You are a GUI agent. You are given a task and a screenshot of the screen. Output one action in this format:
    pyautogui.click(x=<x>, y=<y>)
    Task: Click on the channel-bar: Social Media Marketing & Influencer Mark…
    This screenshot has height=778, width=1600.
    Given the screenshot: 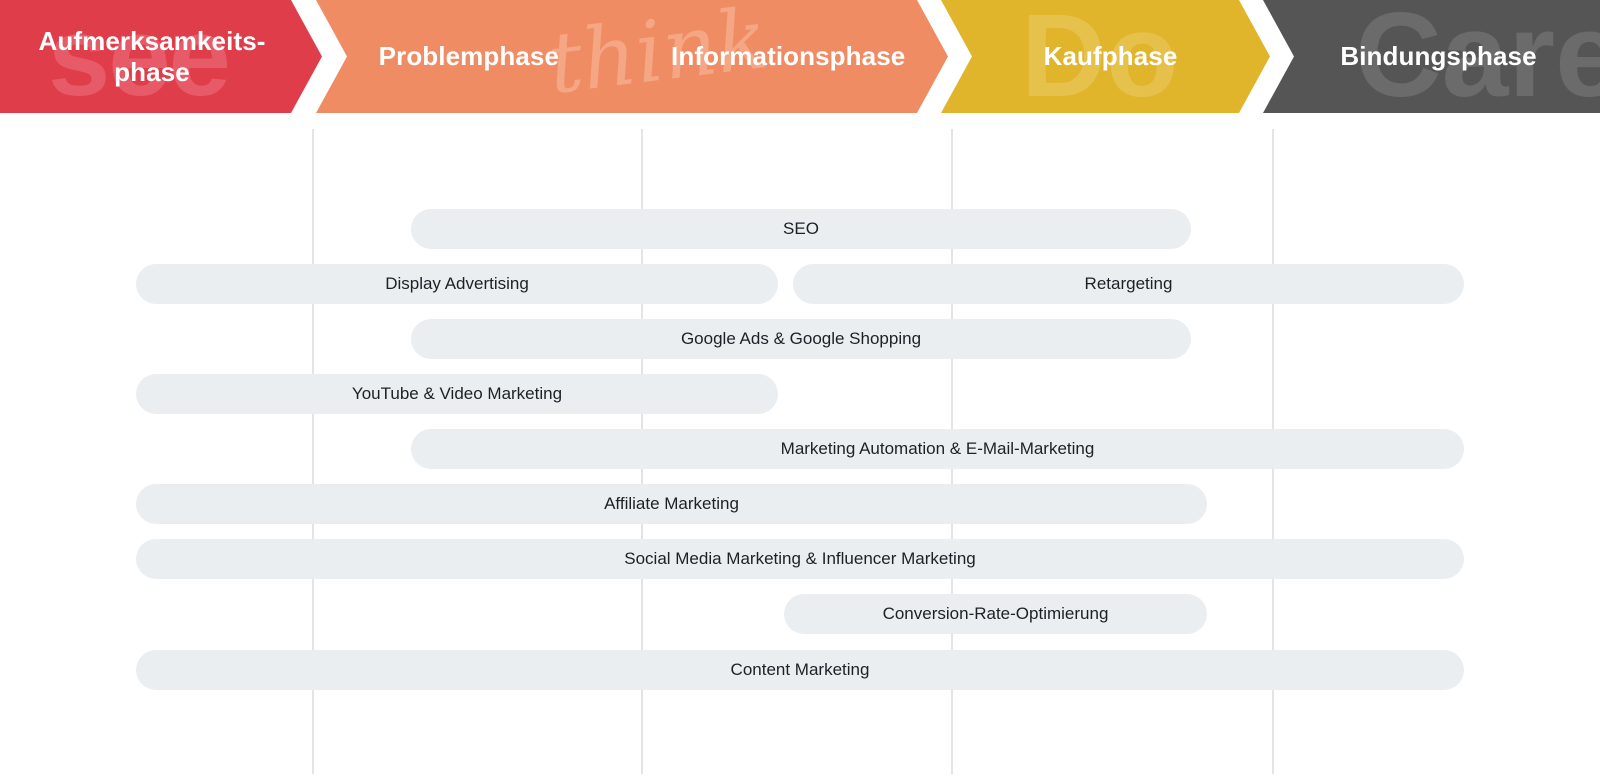 What is the action you would take?
    pyautogui.click(x=800, y=559)
    